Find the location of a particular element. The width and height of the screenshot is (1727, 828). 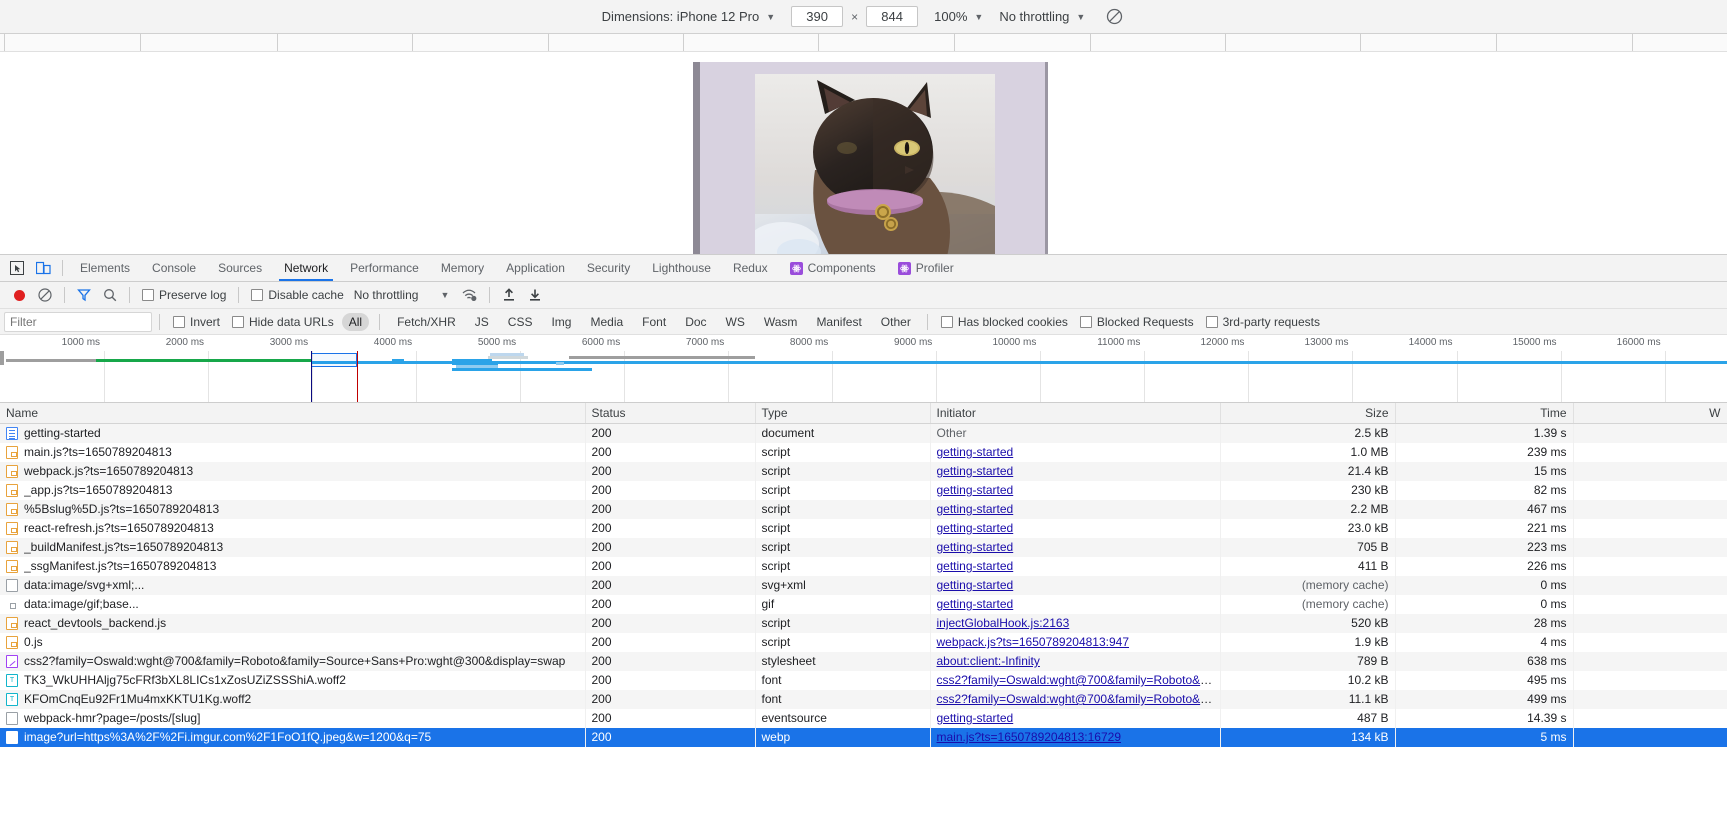

request-initiator-cell: main.js?ts=1650789204813:16729 is located at coordinates (1075, 737).